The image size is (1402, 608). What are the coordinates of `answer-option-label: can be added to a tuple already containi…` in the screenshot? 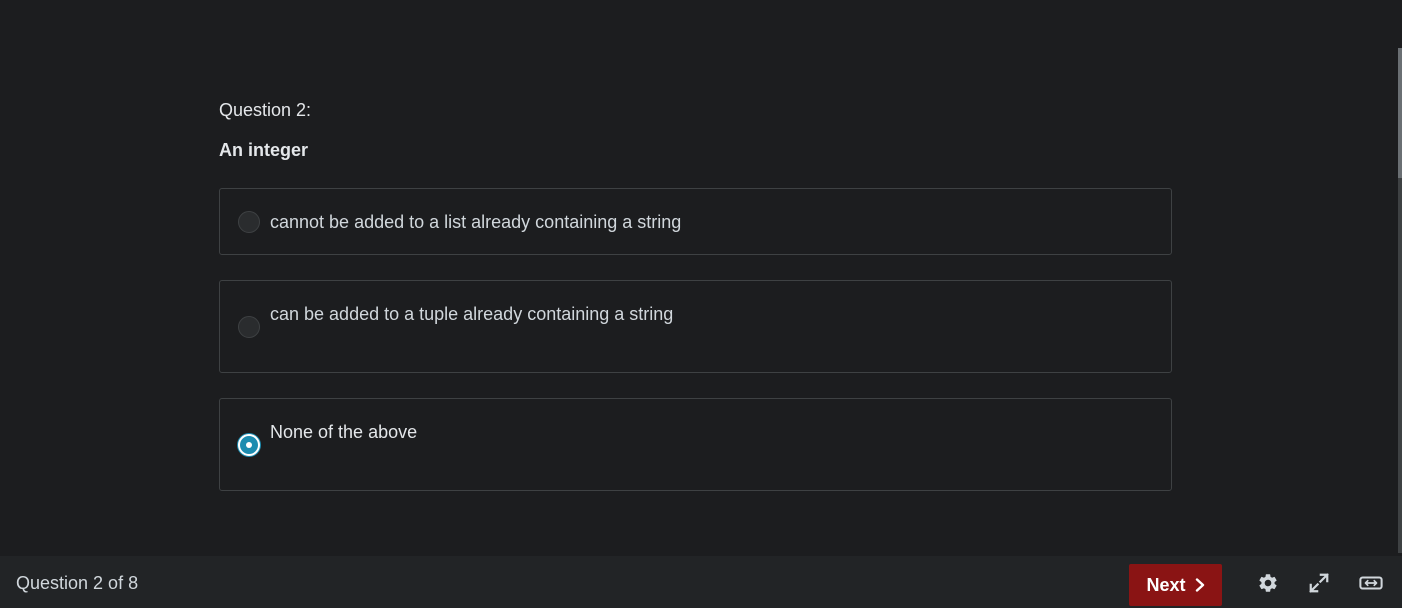 It's located at (472, 314).